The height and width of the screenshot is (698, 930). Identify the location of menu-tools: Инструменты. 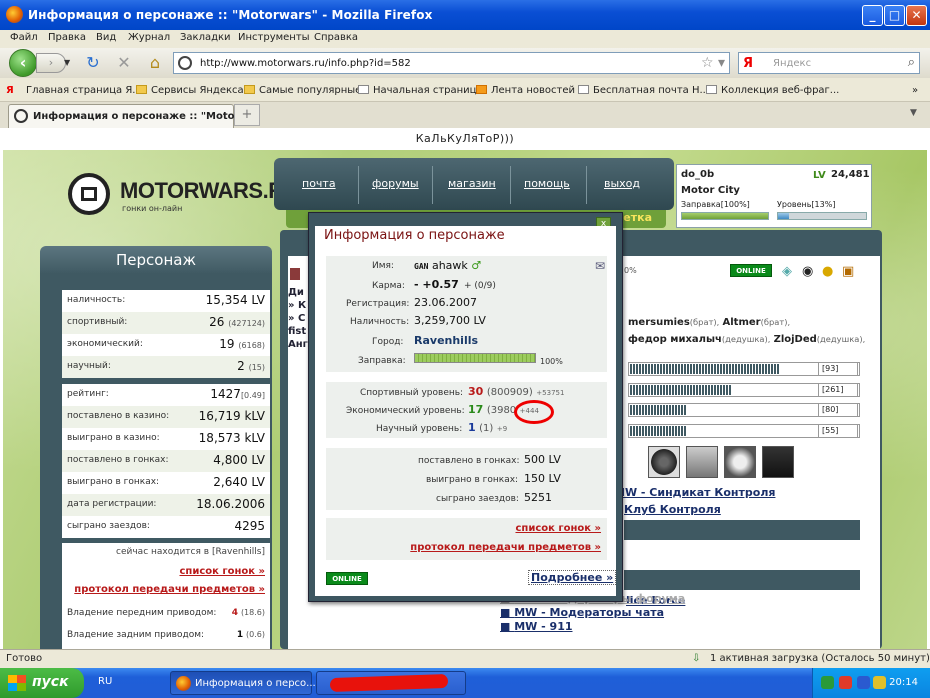
(274, 37).